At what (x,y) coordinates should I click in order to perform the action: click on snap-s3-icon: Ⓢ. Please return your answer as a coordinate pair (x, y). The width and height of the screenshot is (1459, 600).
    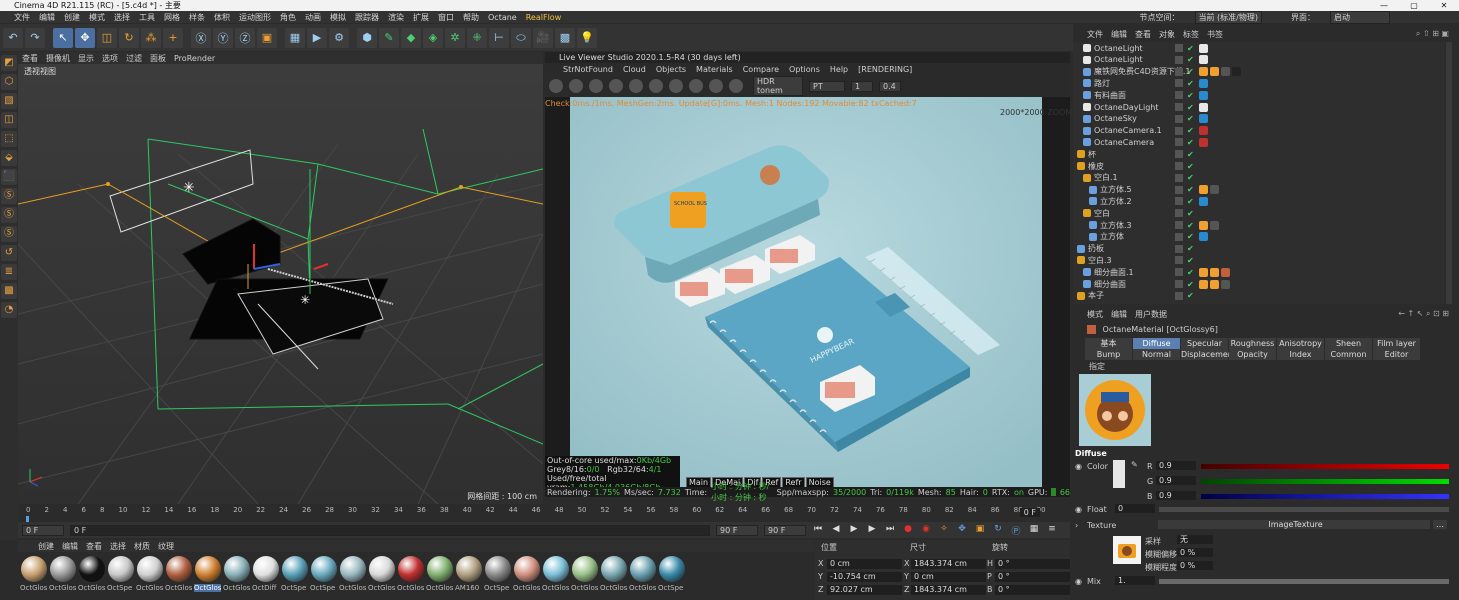
    Looking at the image, I should click on (9, 234).